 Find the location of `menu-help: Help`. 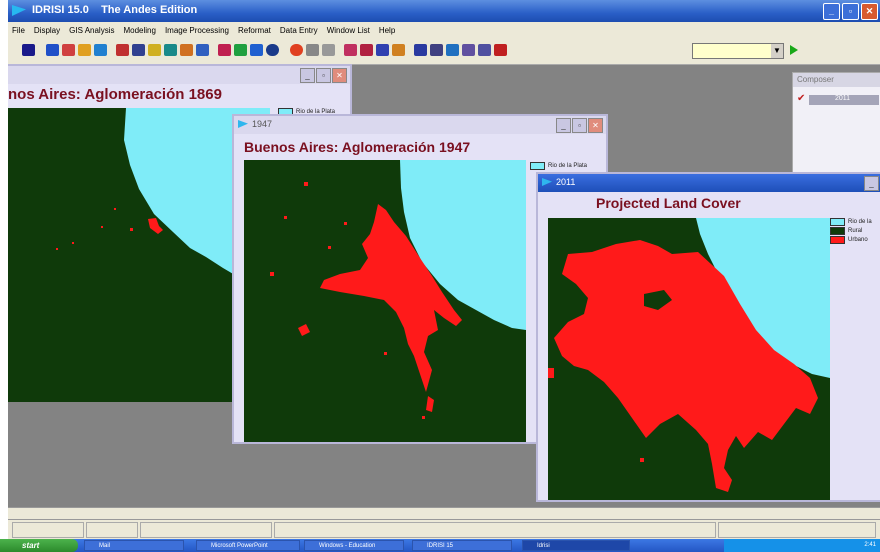

menu-help: Help is located at coordinates (387, 30).